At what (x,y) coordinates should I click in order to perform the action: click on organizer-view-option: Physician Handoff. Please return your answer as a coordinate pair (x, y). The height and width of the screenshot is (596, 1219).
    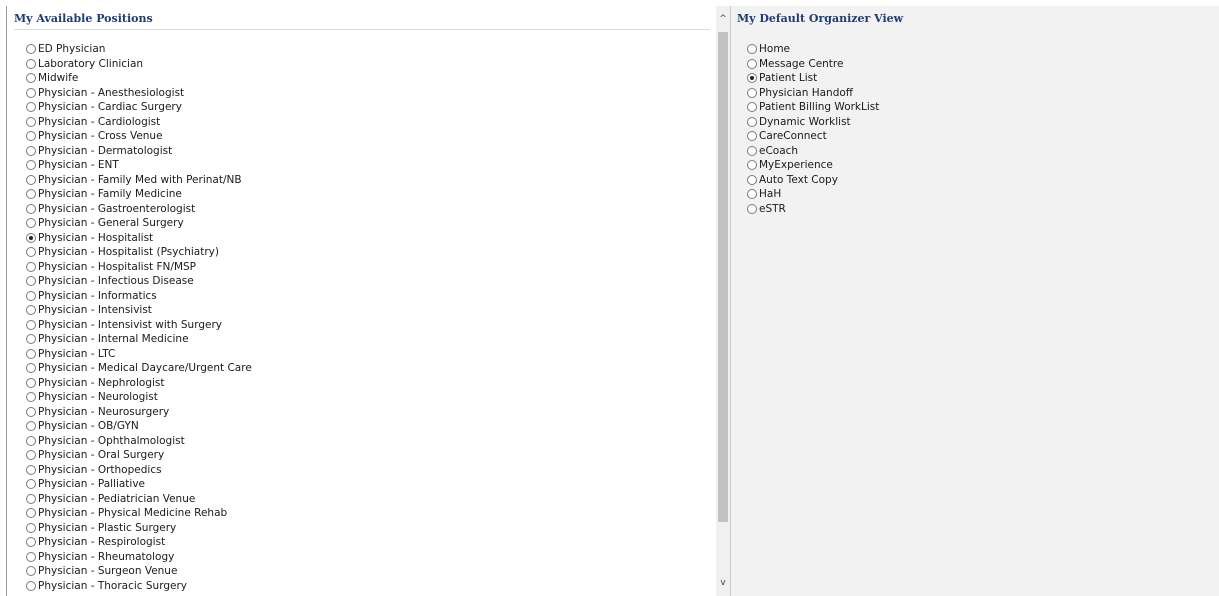
    Looking at the image, I should click on (813, 93).